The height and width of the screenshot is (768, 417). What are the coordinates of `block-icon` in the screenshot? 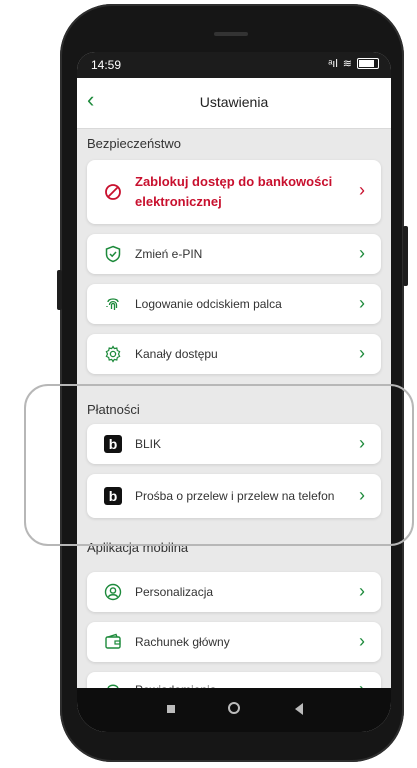 It's located at (113, 192).